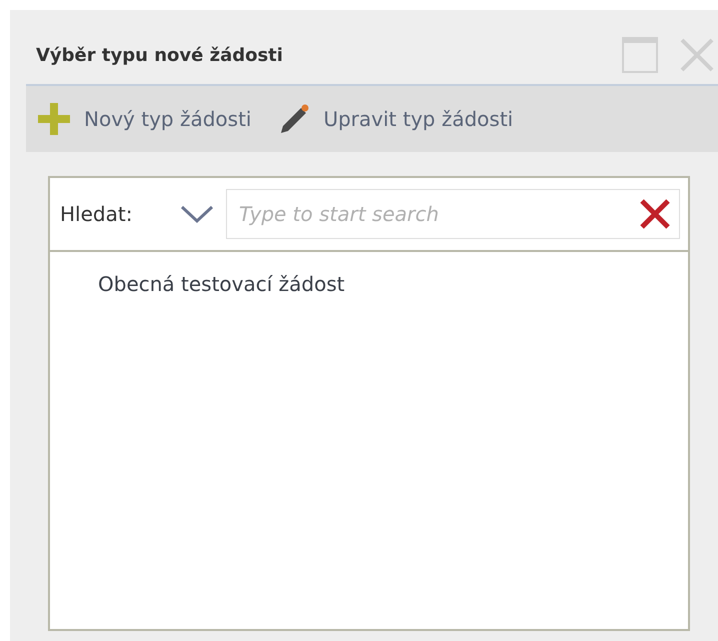 The height and width of the screenshot is (641, 718). Describe the element at coordinates (655, 214) in the screenshot. I see `clear-icon` at that location.